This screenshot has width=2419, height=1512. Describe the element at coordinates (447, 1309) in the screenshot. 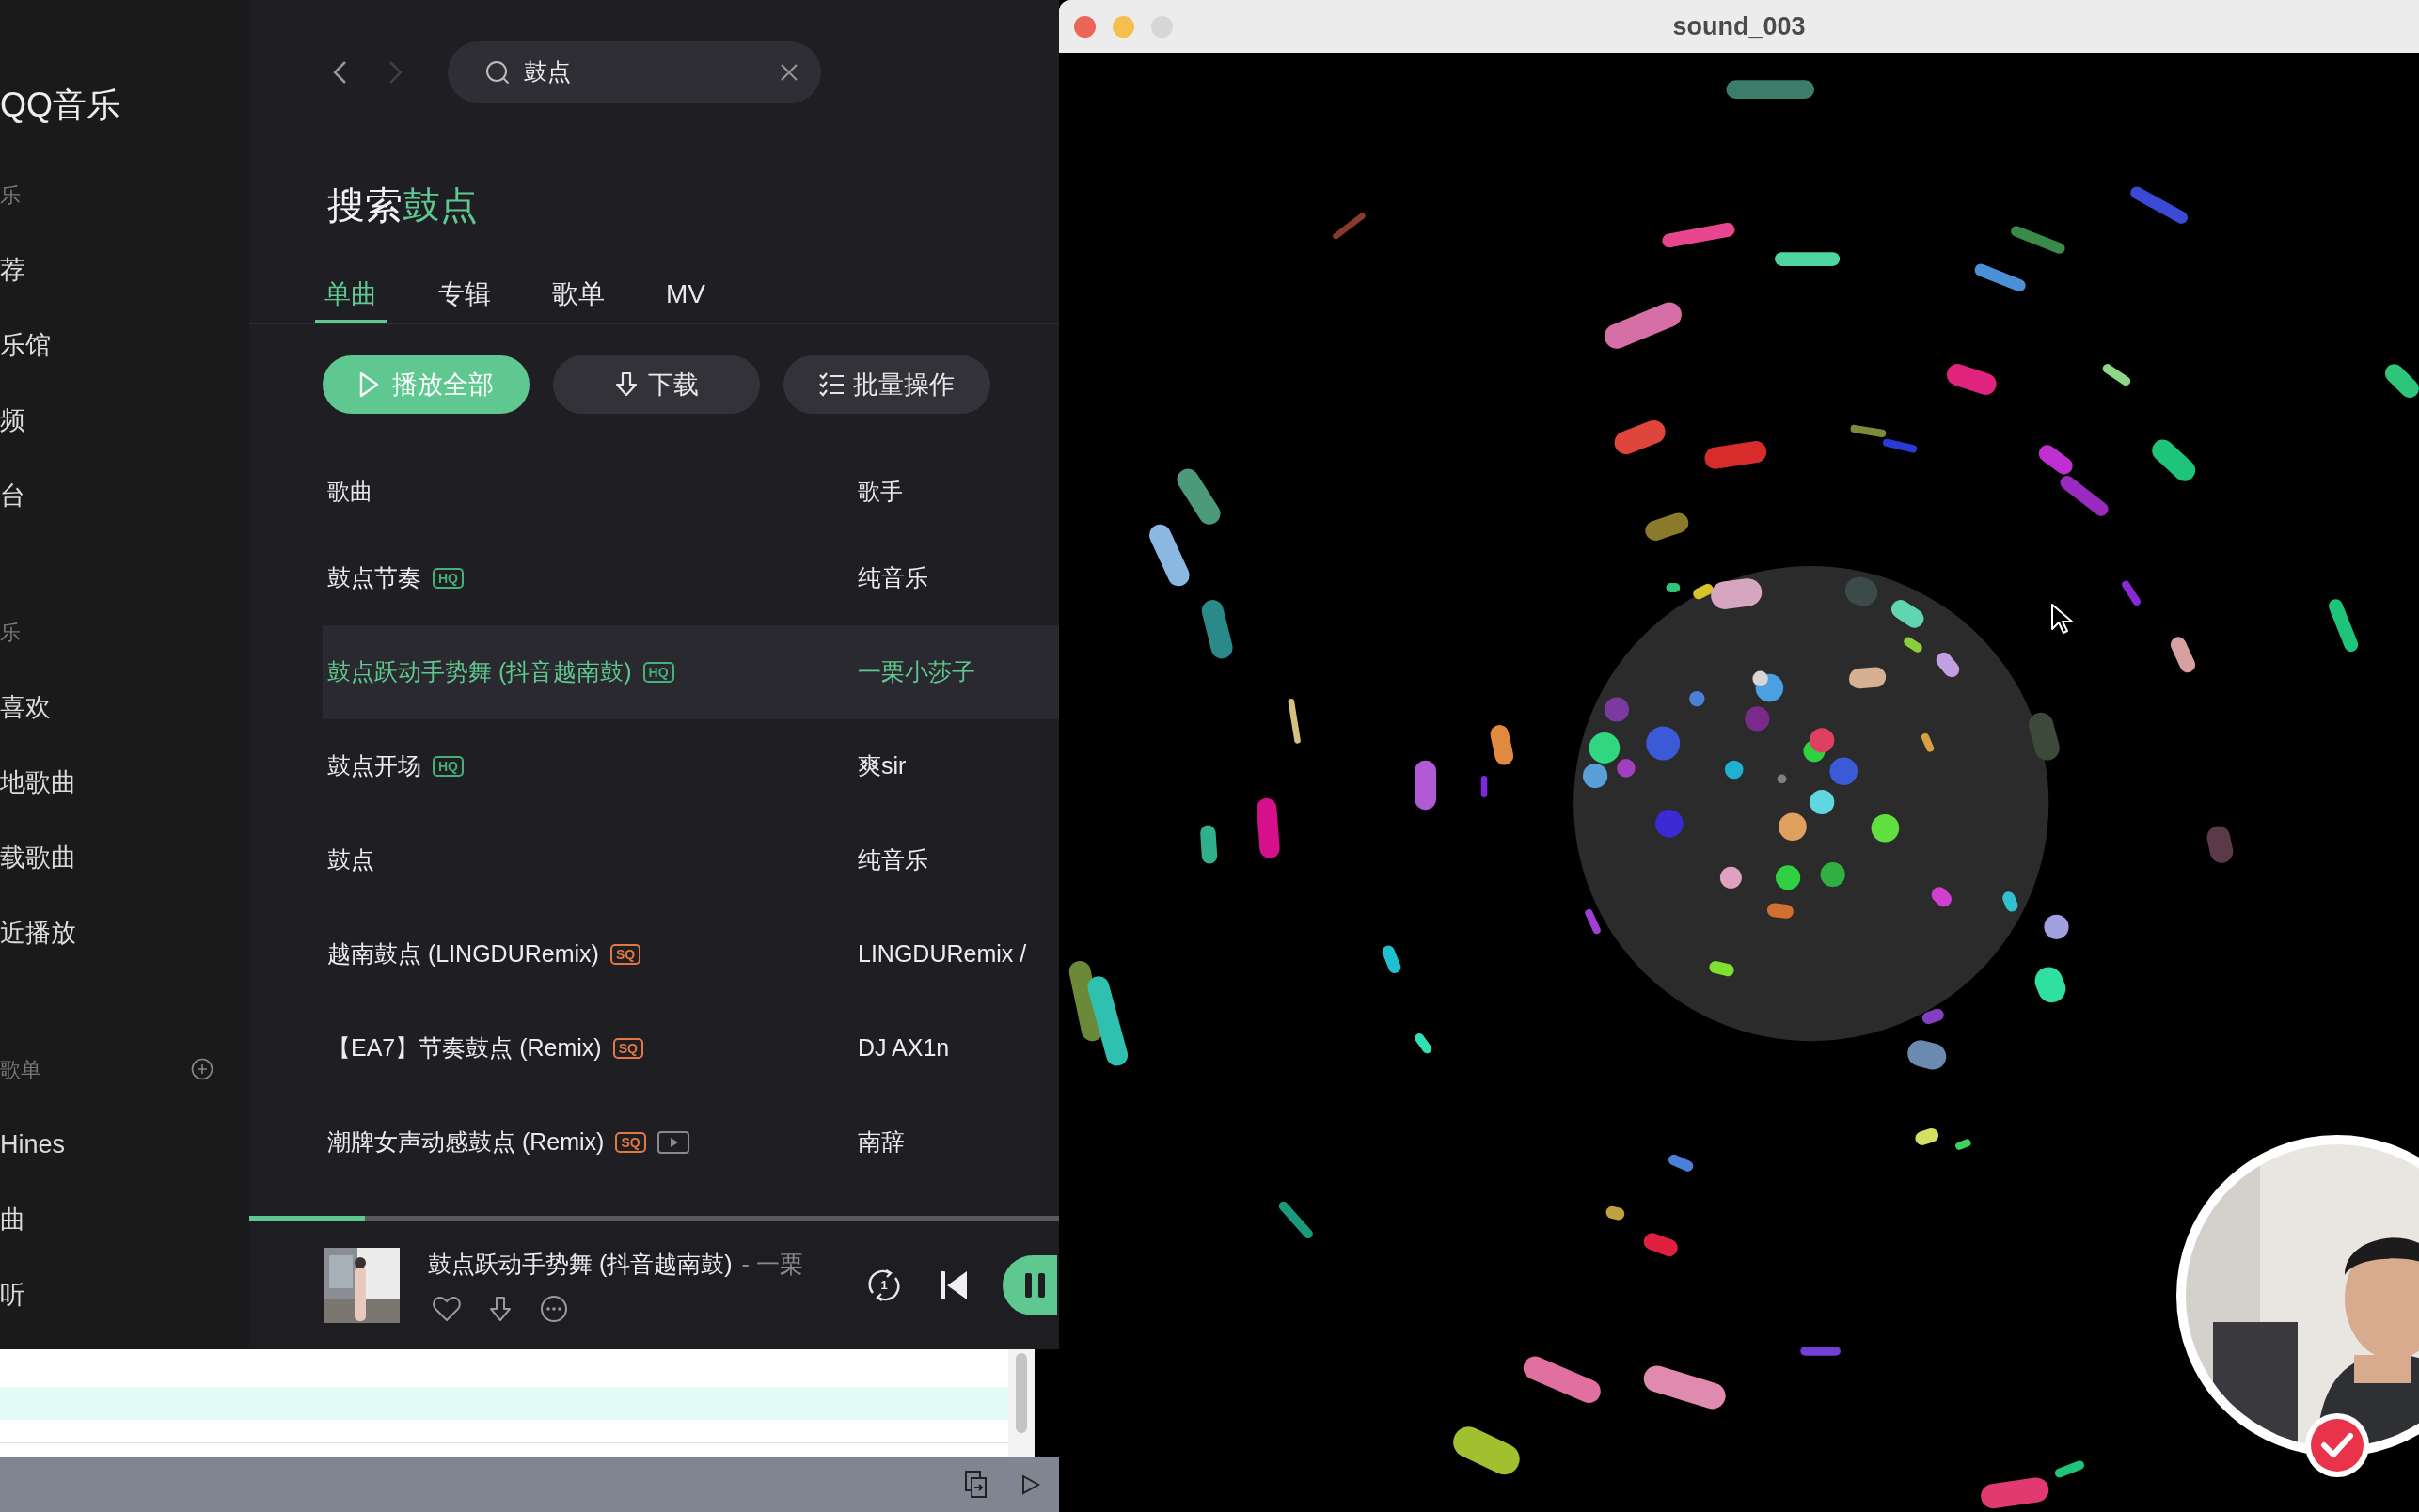

I see `heart-icon` at that location.